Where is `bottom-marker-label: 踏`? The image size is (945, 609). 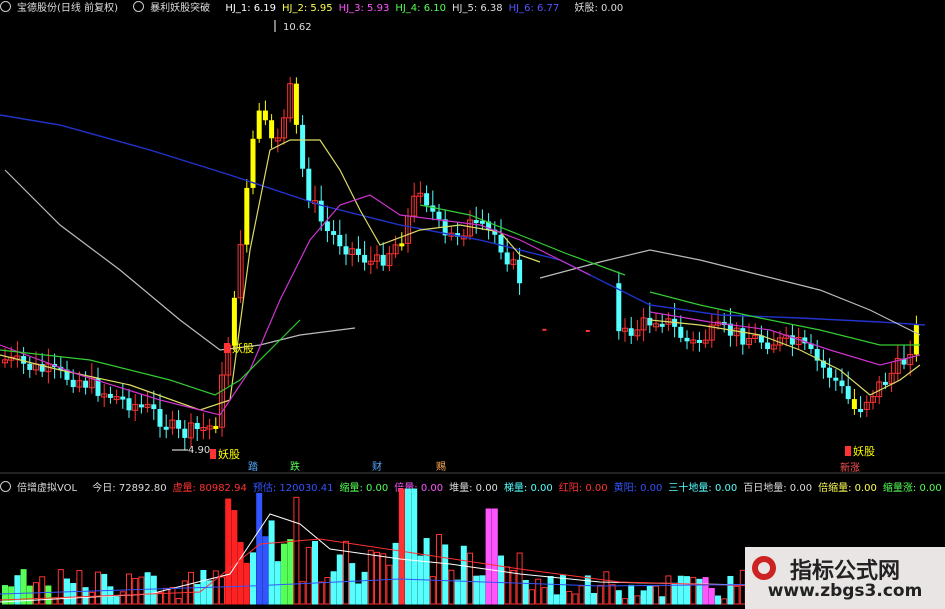 bottom-marker-label: 踏 is located at coordinates (253, 466).